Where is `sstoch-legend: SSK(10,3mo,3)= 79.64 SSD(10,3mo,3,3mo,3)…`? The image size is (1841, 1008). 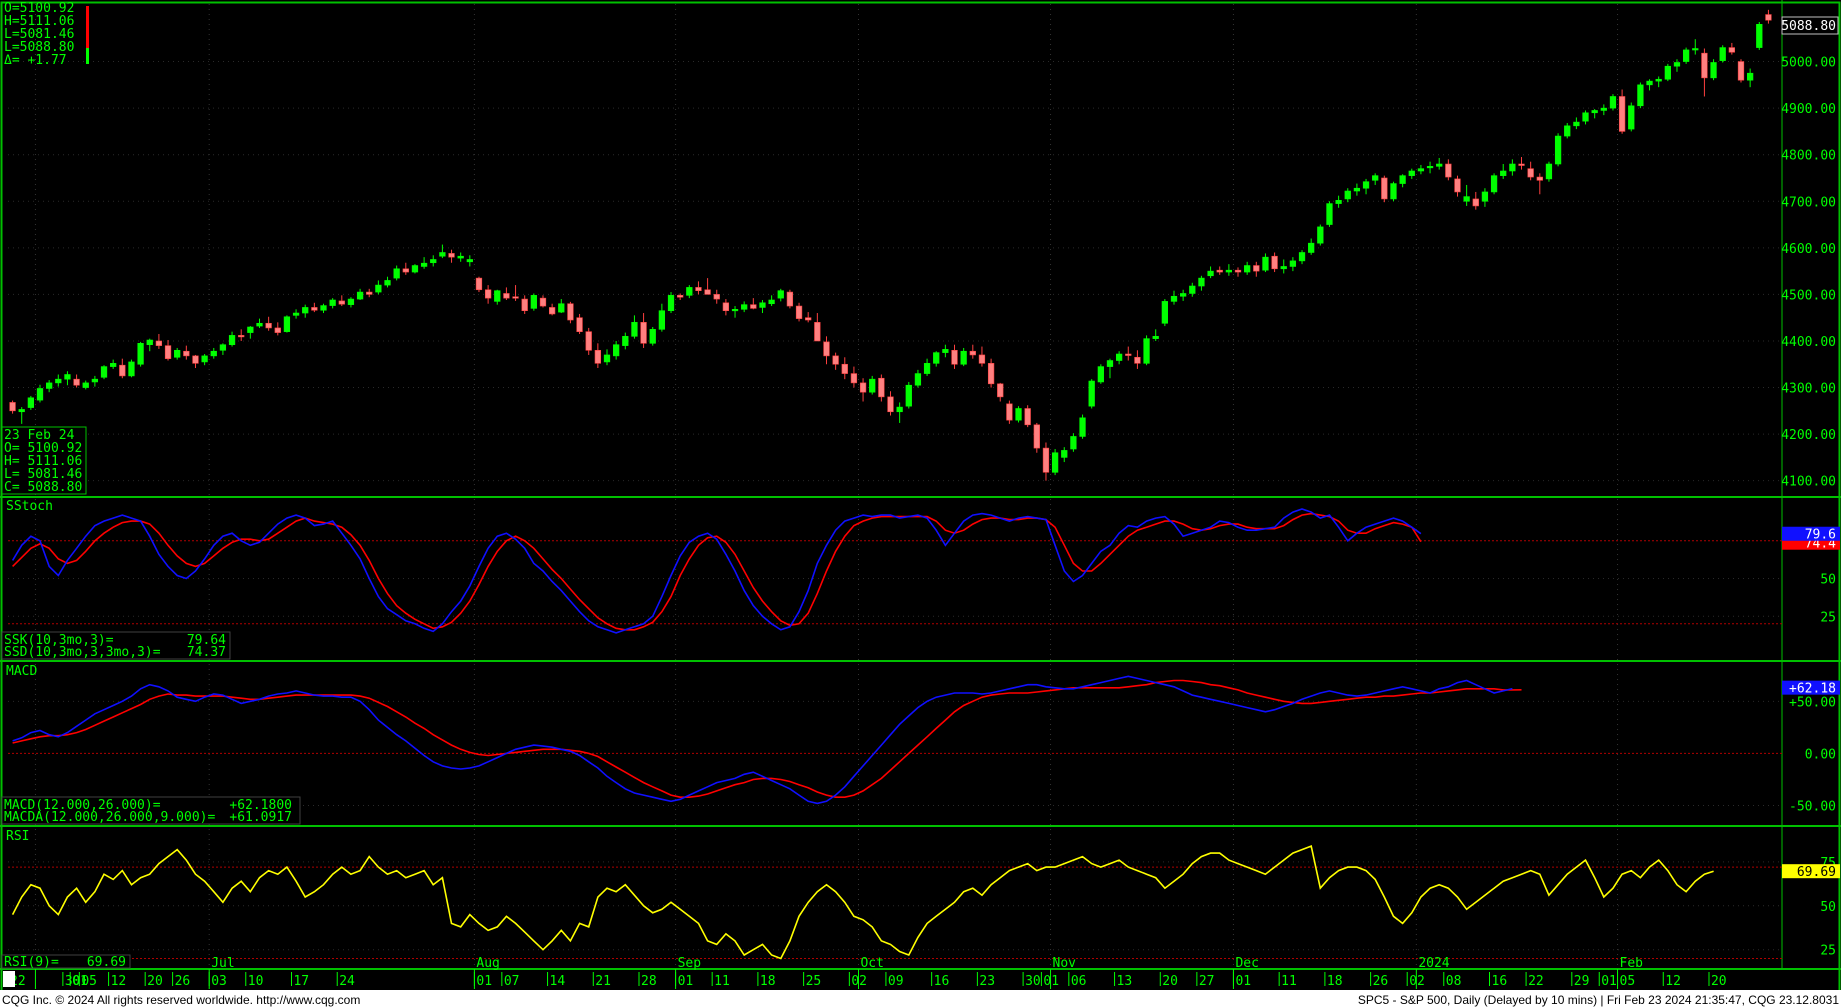
sstoch-legend: SSK(10,3mo,3)= 79.64 SSD(10,3mo,3,3mo,3)… is located at coordinates (116, 645).